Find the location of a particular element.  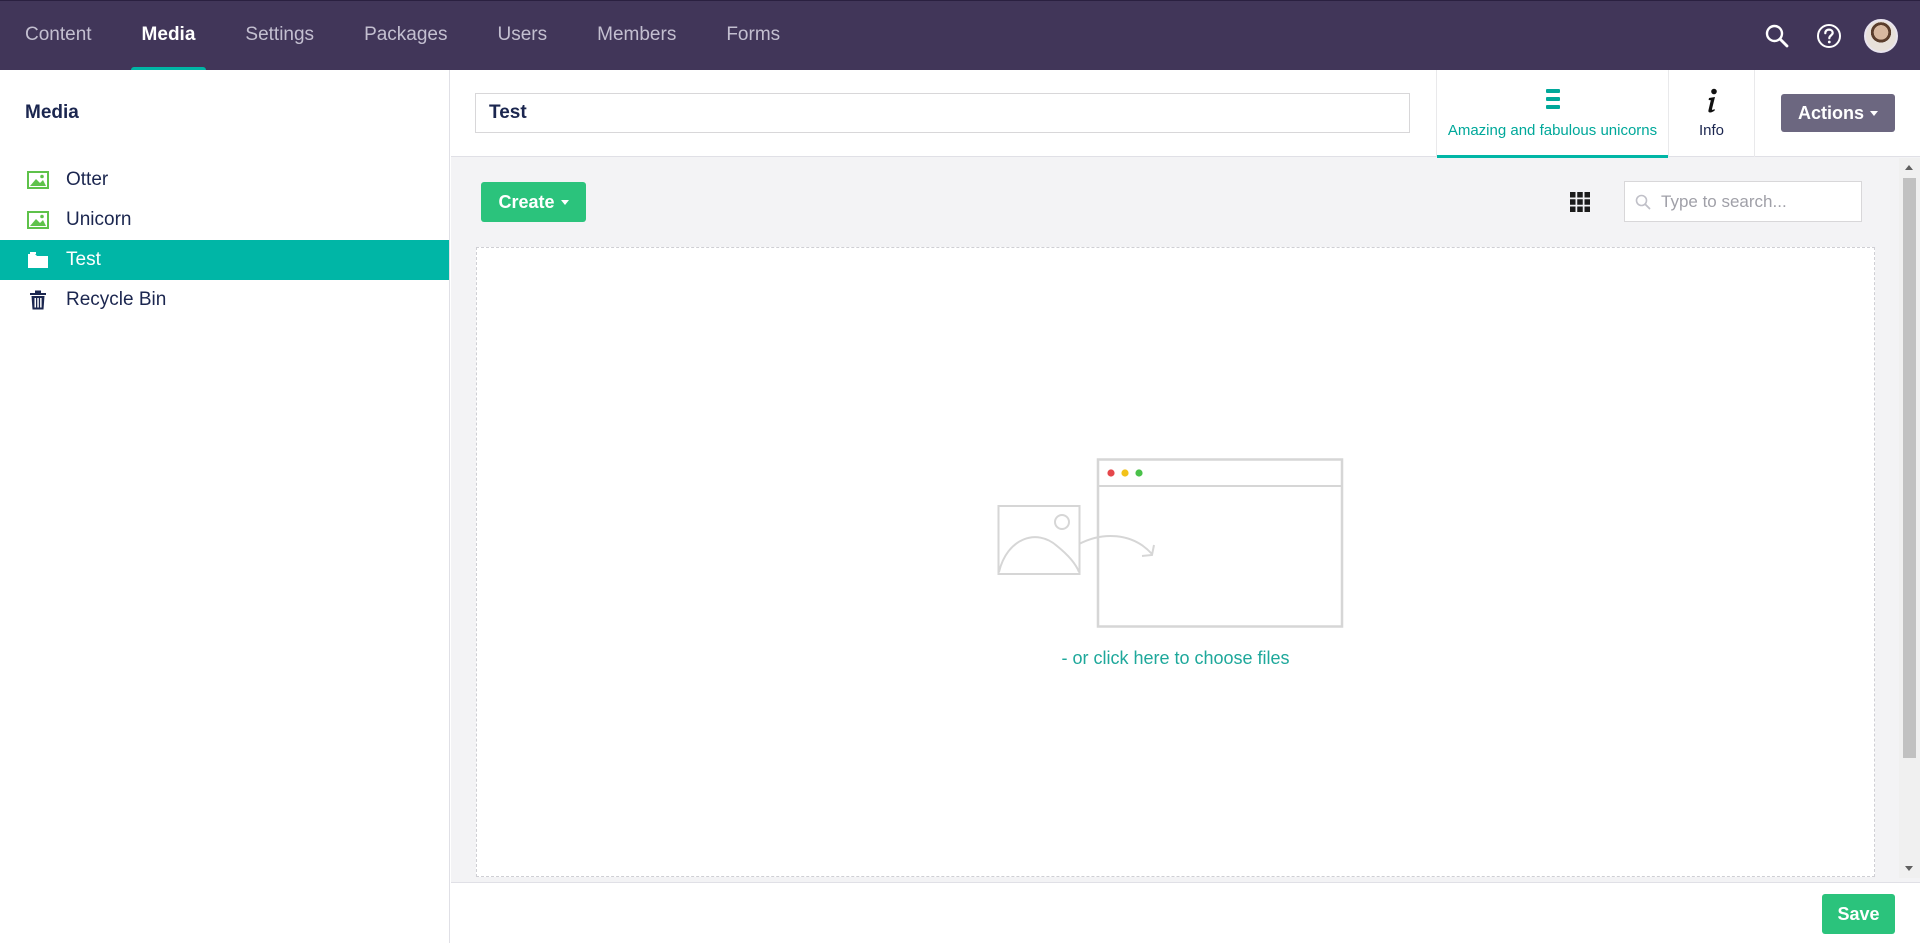

media-tree: Otter Unicorn Test Recycle Bin is located at coordinates (224, 240).